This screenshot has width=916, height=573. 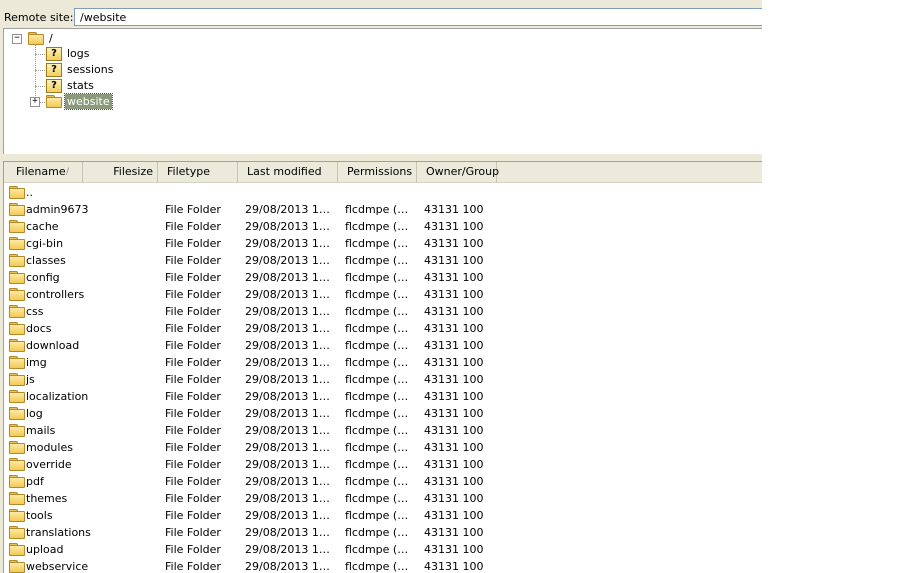 What do you see at coordinates (88, 101) in the screenshot?
I see `tree-node-label: website` at bounding box center [88, 101].